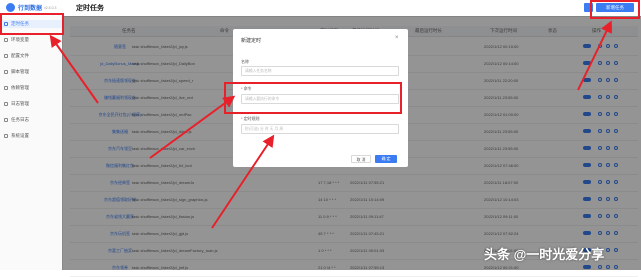 This screenshot has height=277, width=641. What do you see at coordinates (243, 181) in the screenshot?
I see `arrow-to-schedule` at bounding box center [243, 181].